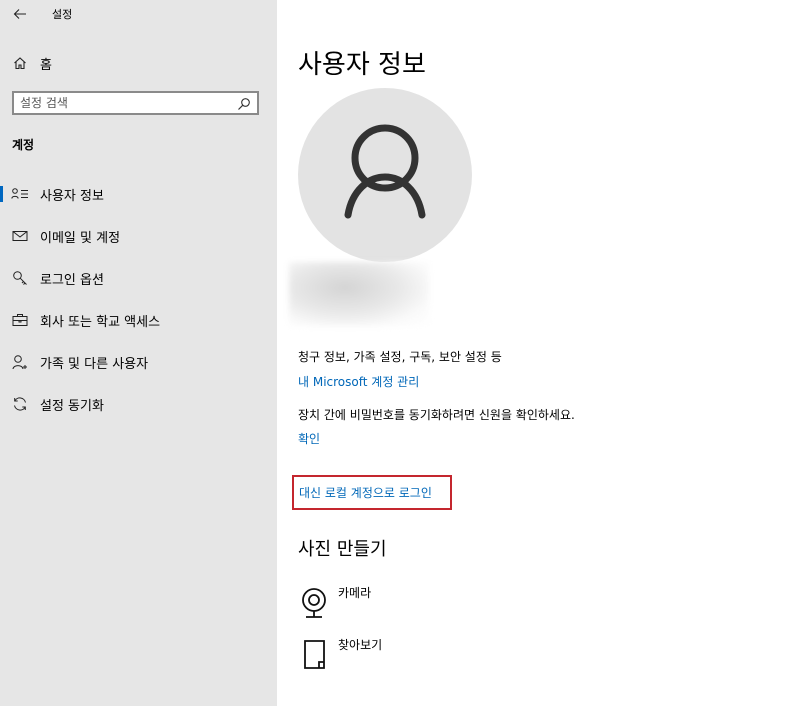 The height and width of the screenshot is (706, 800). I want to click on person-add-icon, so click(20, 362).